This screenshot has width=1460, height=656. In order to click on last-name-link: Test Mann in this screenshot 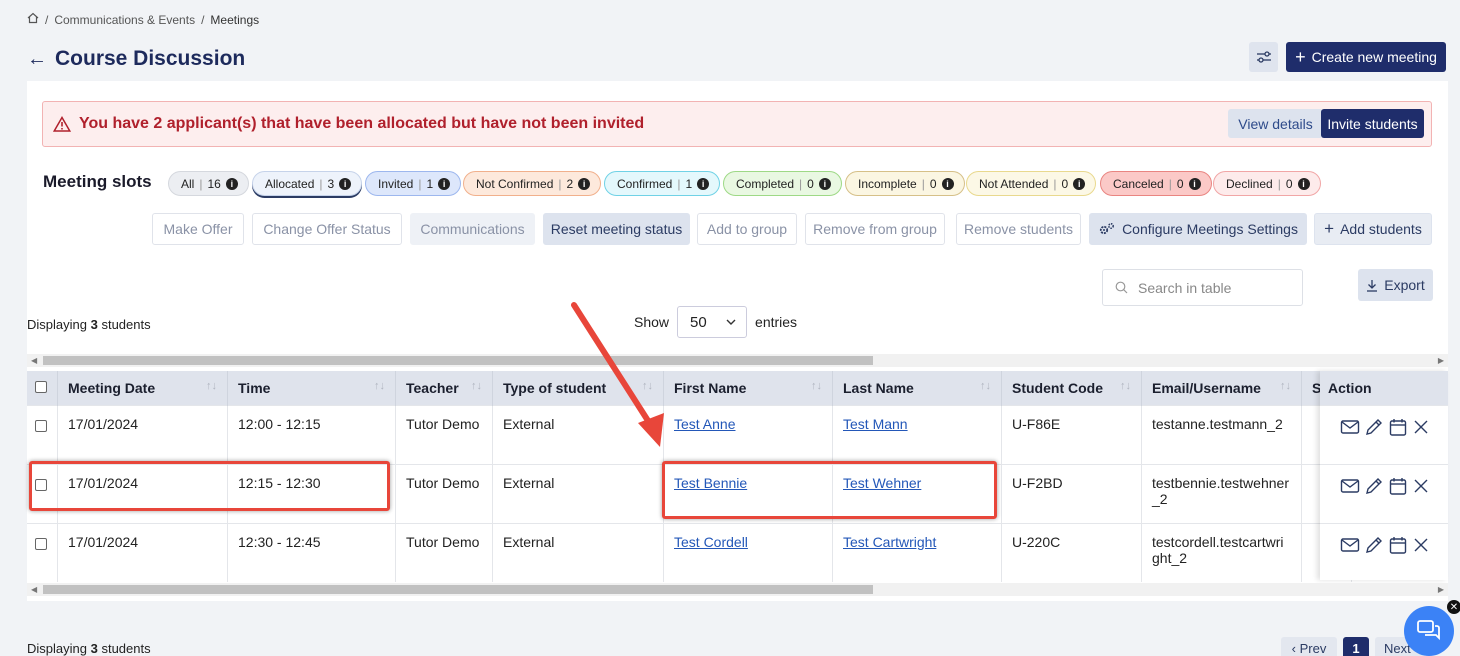, I will do `click(875, 424)`.